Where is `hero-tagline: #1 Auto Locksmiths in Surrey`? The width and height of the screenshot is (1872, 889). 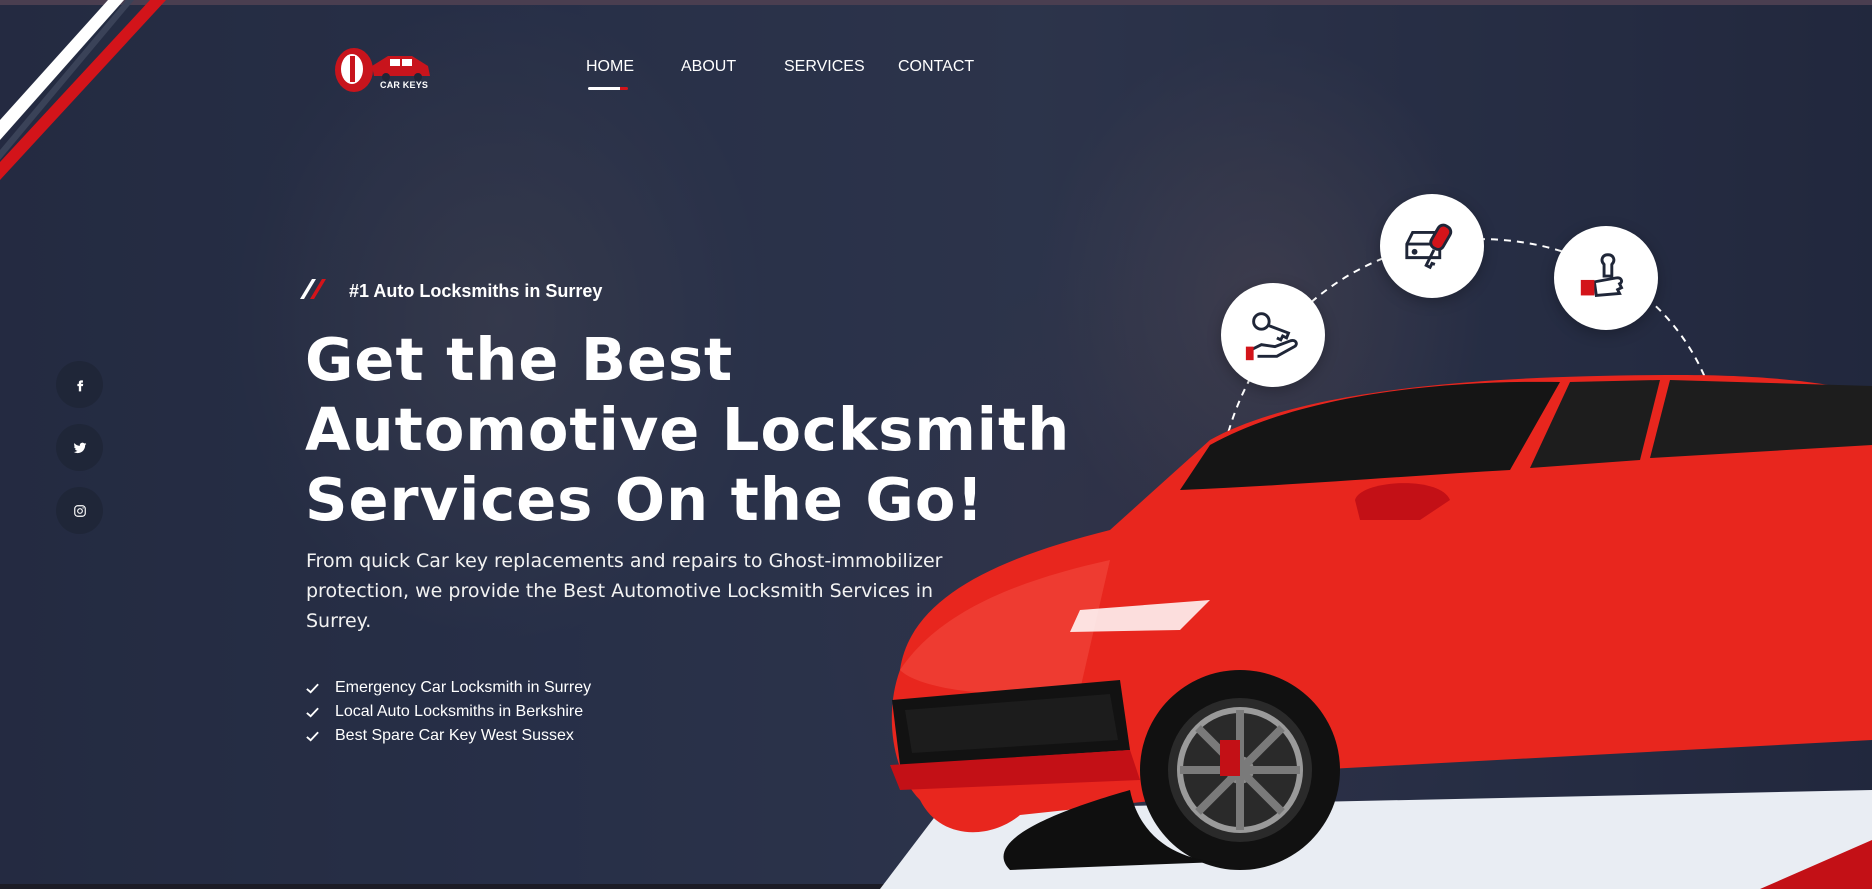 hero-tagline: #1 Auto Locksmiths in Surrey is located at coordinates (476, 291).